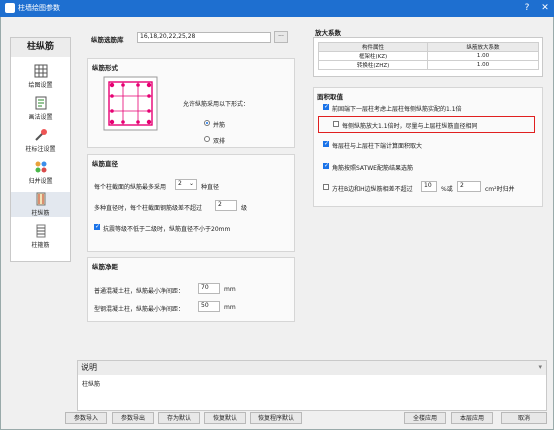  Describe the element at coordinates (540, 367) in the screenshot. I see `collapse-icon: ▾` at that location.